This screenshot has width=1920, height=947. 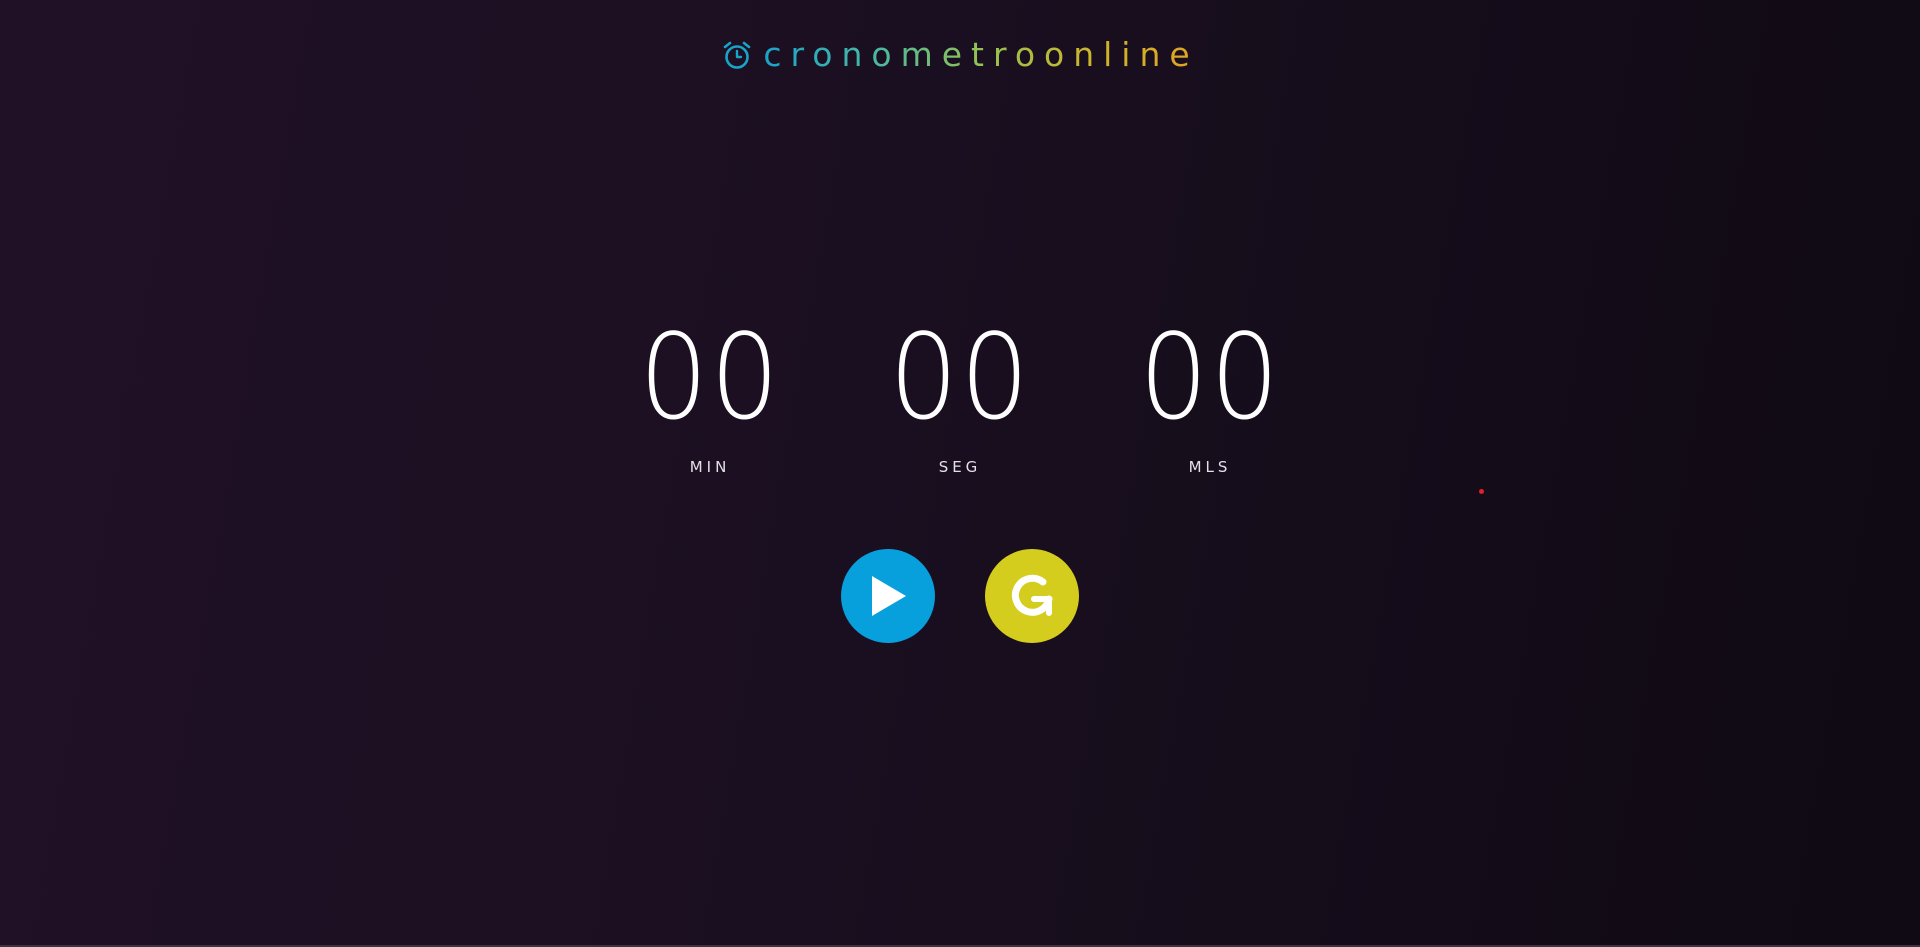 I want to click on minutes-unit: 00 MIN, so click(x=710, y=397).